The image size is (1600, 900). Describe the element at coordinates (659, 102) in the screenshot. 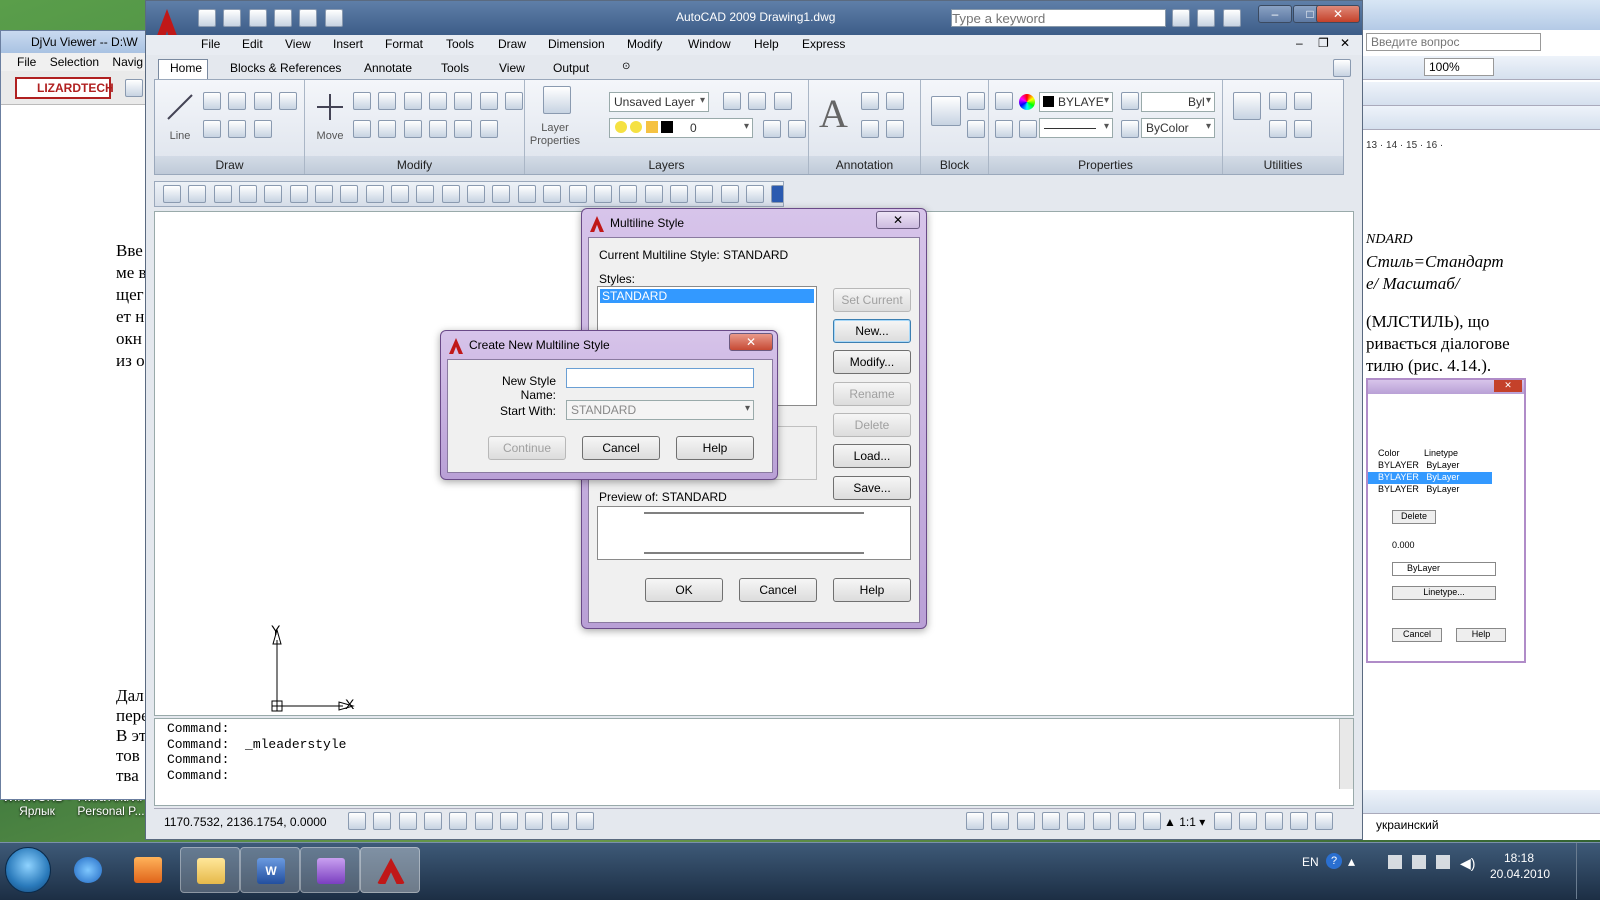

I see `layer-name-combo: Unsaved Layer` at that location.